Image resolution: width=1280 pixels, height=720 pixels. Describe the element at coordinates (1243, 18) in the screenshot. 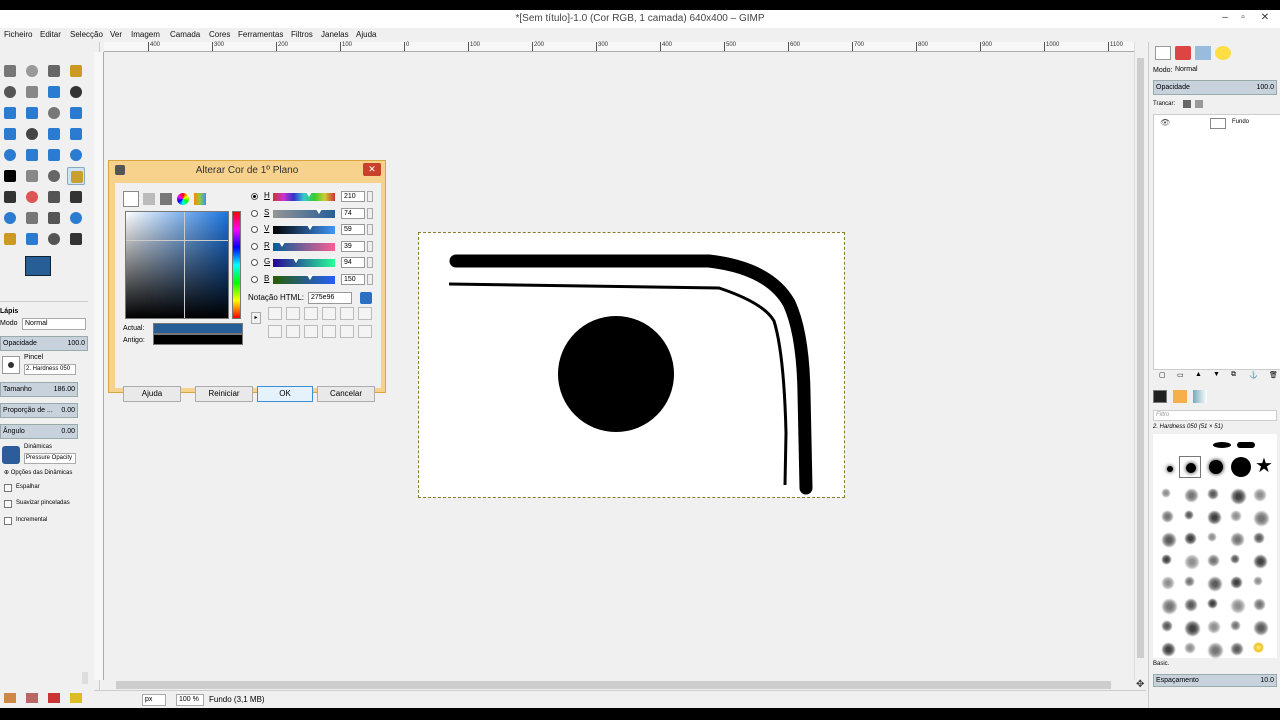

I see `maximize-button: ▫` at that location.